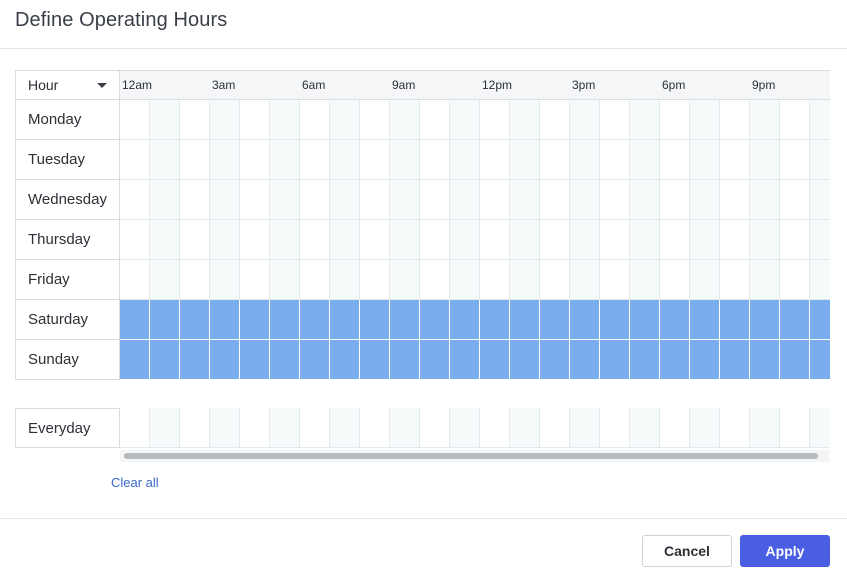 This screenshot has height=575, width=847. What do you see at coordinates (67, 320) in the screenshot?
I see `day-label: Saturday` at bounding box center [67, 320].